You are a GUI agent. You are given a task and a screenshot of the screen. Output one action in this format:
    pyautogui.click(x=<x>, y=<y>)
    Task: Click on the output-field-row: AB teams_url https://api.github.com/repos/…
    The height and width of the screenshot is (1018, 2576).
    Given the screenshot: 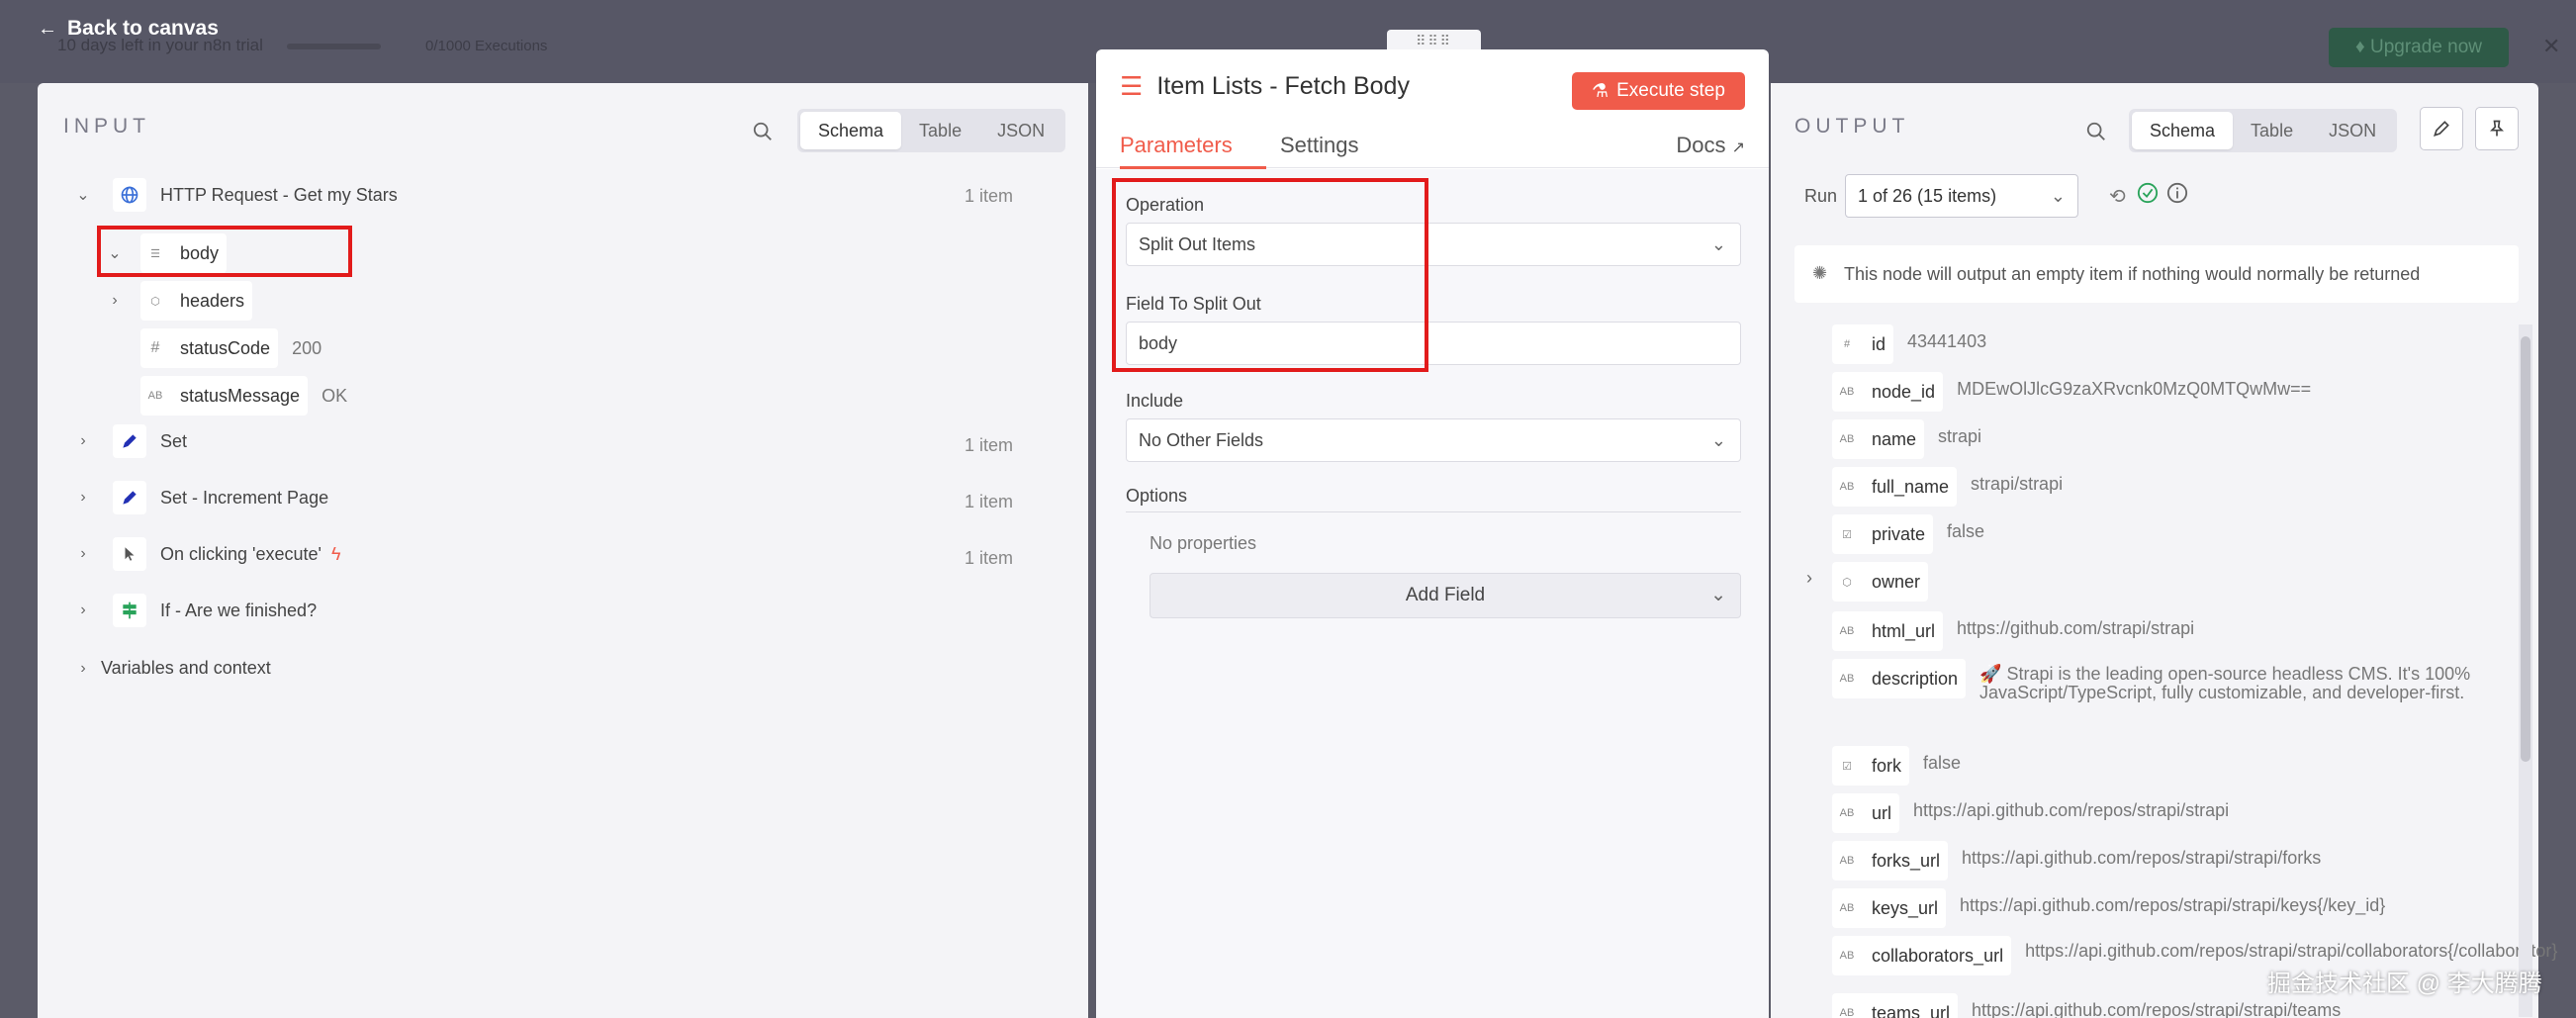 What is the action you would take?
    pyautogui.click(x=2086, y=1005)
    